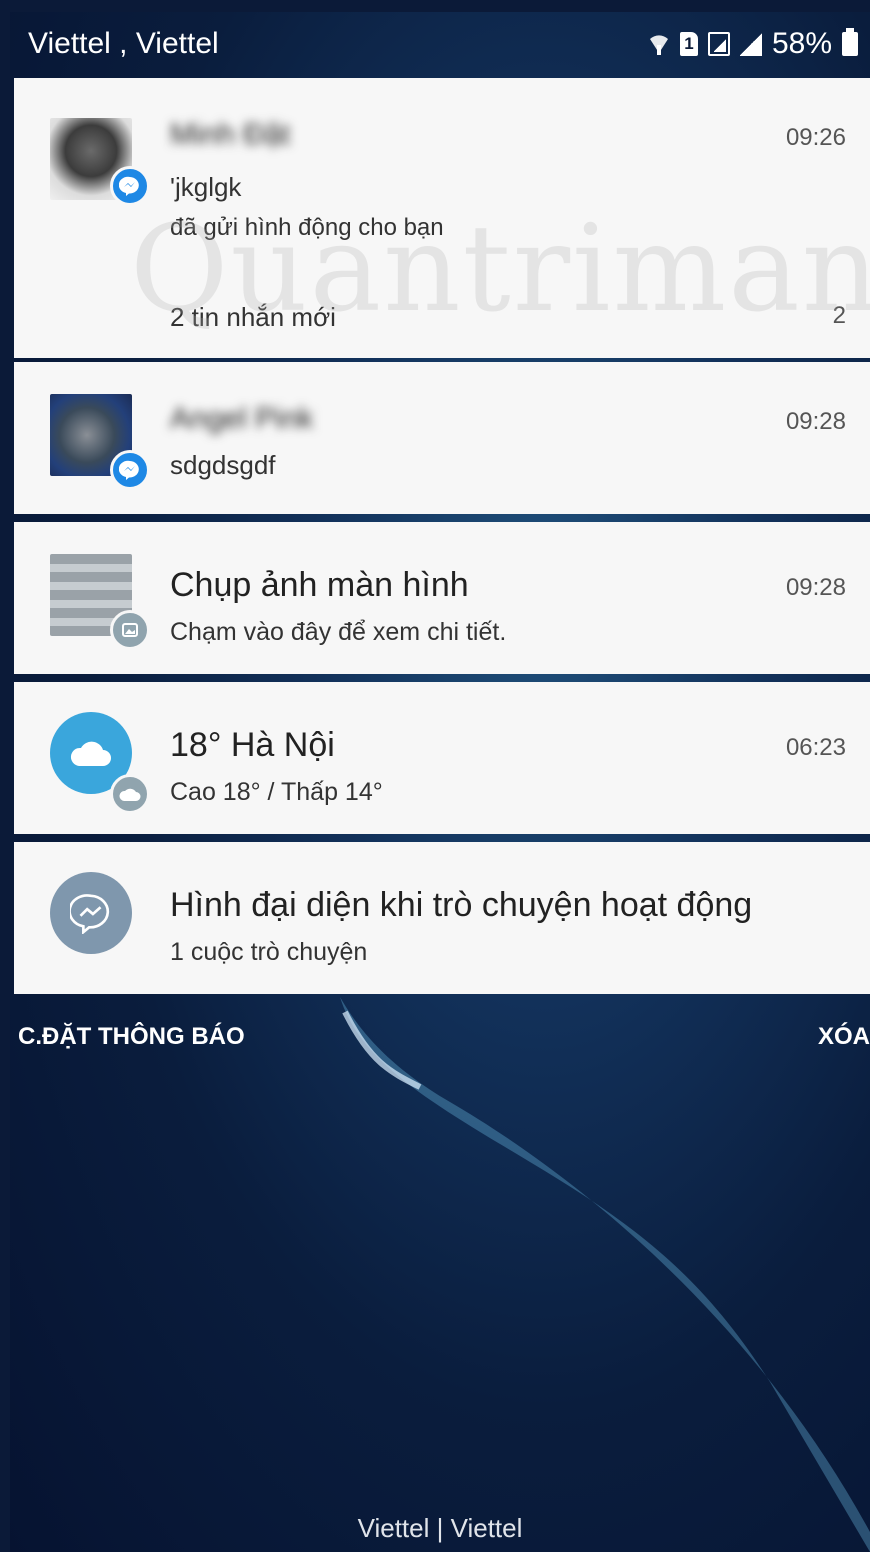 The width and height of the screenshot is (870, 1552). Describe the element at coordinates (461, 905) in the screenshot. I see `notification-title: Hình đại diện khi trò chuyện hoạt động` at that location.